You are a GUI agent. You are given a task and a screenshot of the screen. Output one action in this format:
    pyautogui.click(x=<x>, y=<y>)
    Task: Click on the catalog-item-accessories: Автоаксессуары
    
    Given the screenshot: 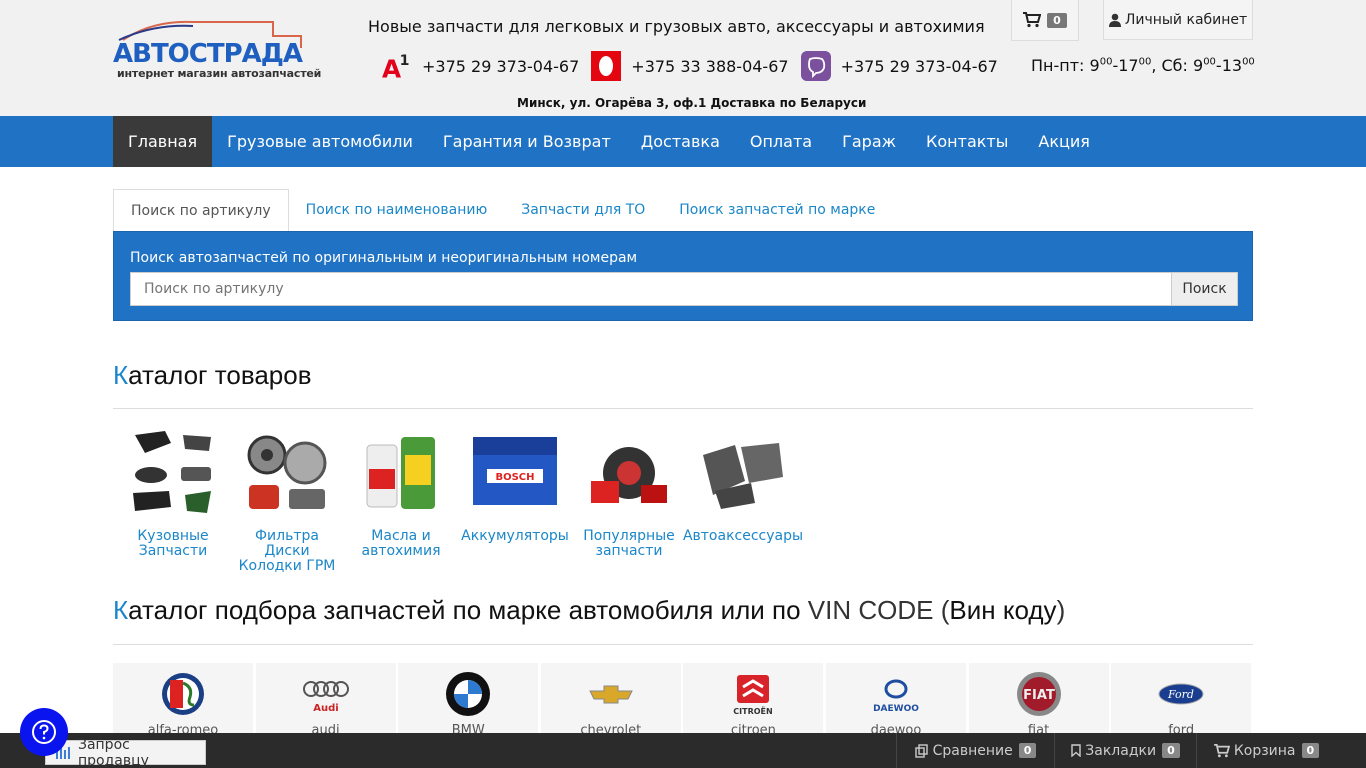 What is the action you would take?
    pyautogui.click(x=743, y=499)
    